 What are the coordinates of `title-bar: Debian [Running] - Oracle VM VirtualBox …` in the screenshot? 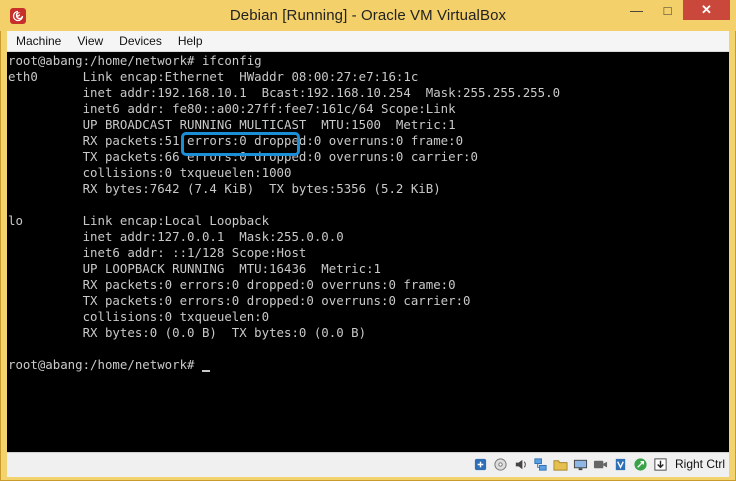 It's located at (368, 15).